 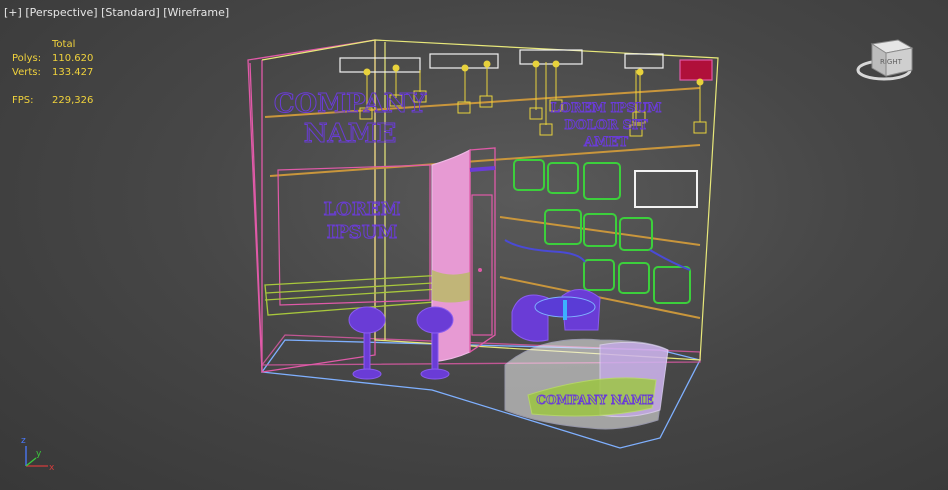 I want to click on right-wall-text: LOREM IPSUM DOLOR SIT AMET, so click(x=606, y=126).